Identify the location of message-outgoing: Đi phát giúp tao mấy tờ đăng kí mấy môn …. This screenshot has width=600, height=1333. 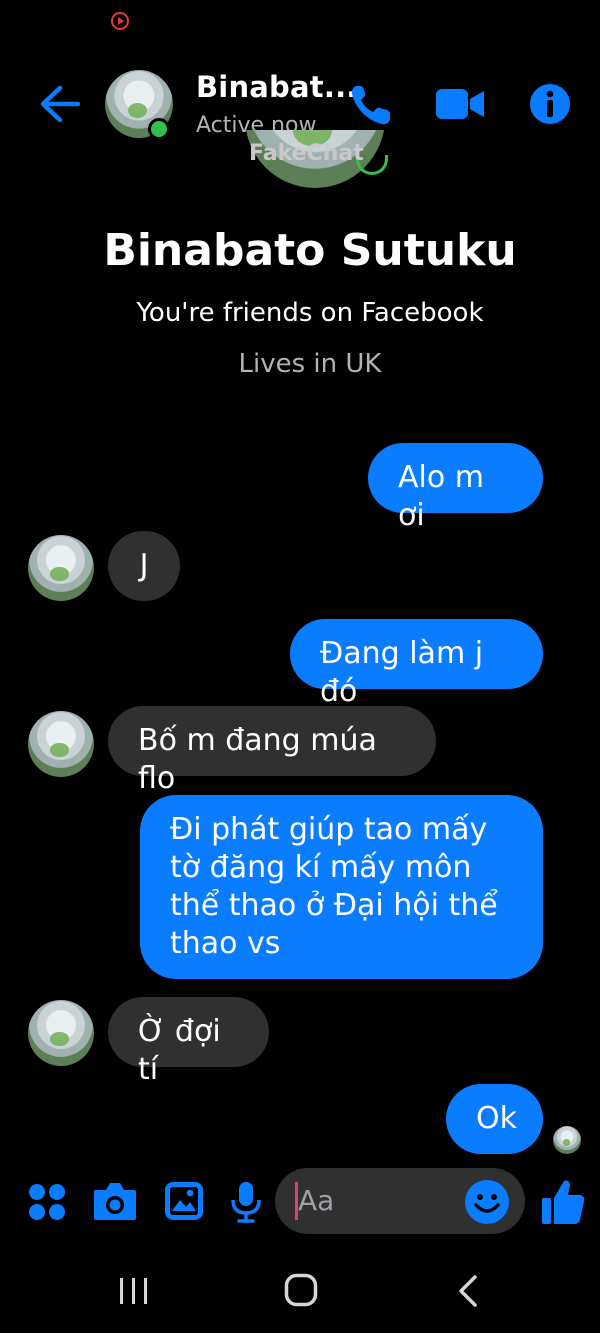
(341, 887).